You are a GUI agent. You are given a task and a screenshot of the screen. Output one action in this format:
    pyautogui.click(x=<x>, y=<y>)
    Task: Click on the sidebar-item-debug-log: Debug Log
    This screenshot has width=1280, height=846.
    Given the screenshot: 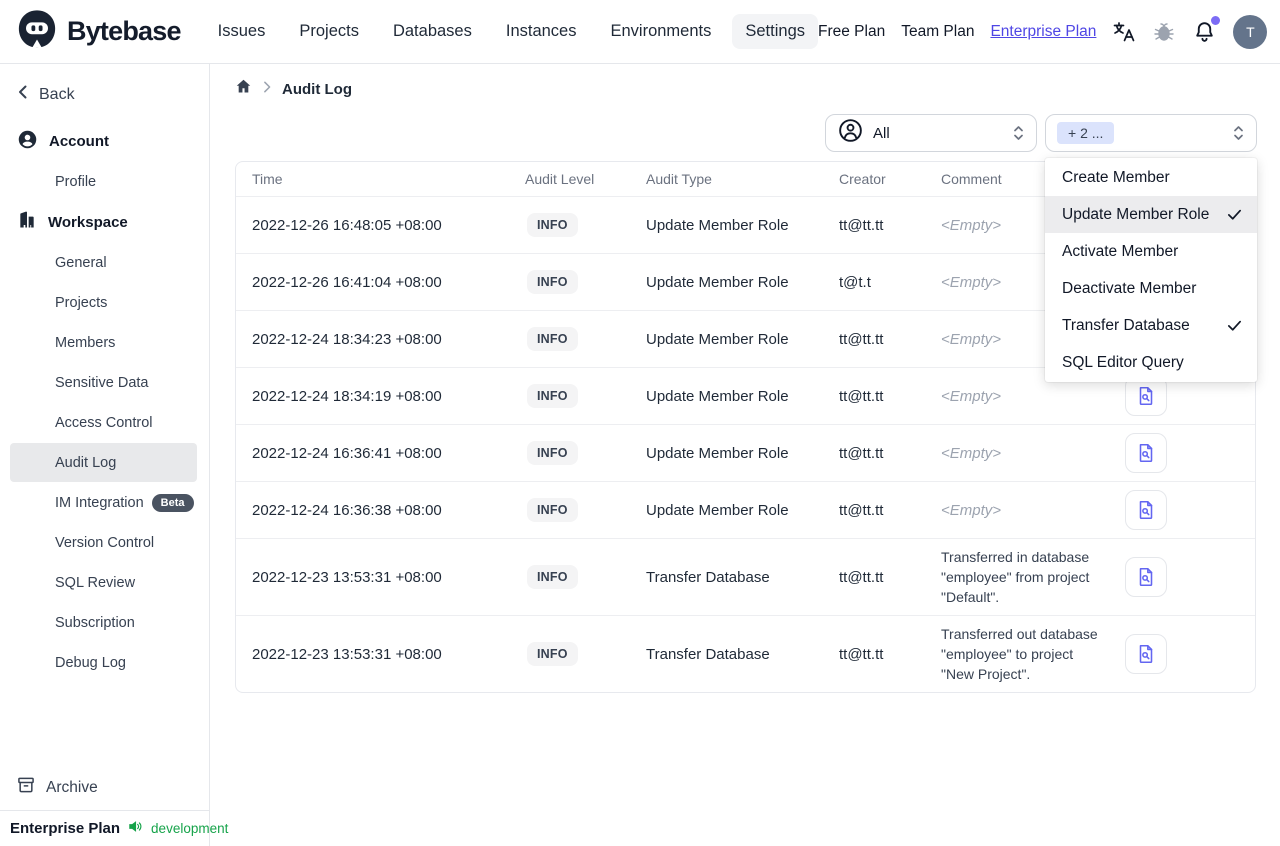 What is the action you would take?
    pyautogui.click(x=103, y=662)
    